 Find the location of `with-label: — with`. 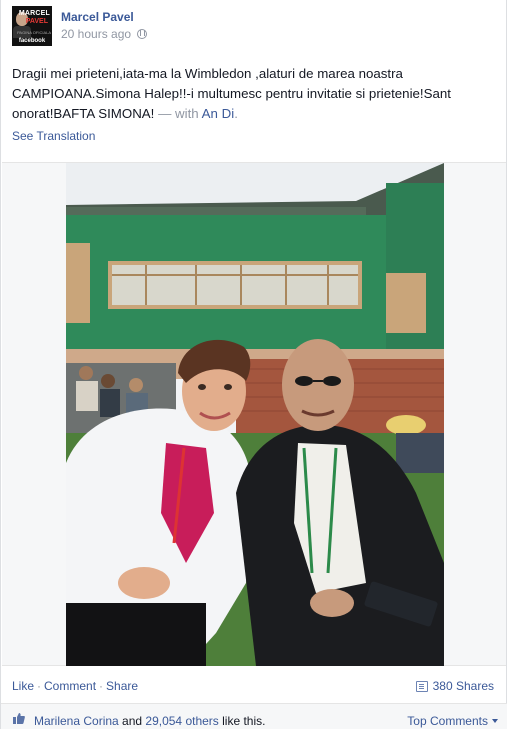

with-label: — with is located at coordinates (178, 113).